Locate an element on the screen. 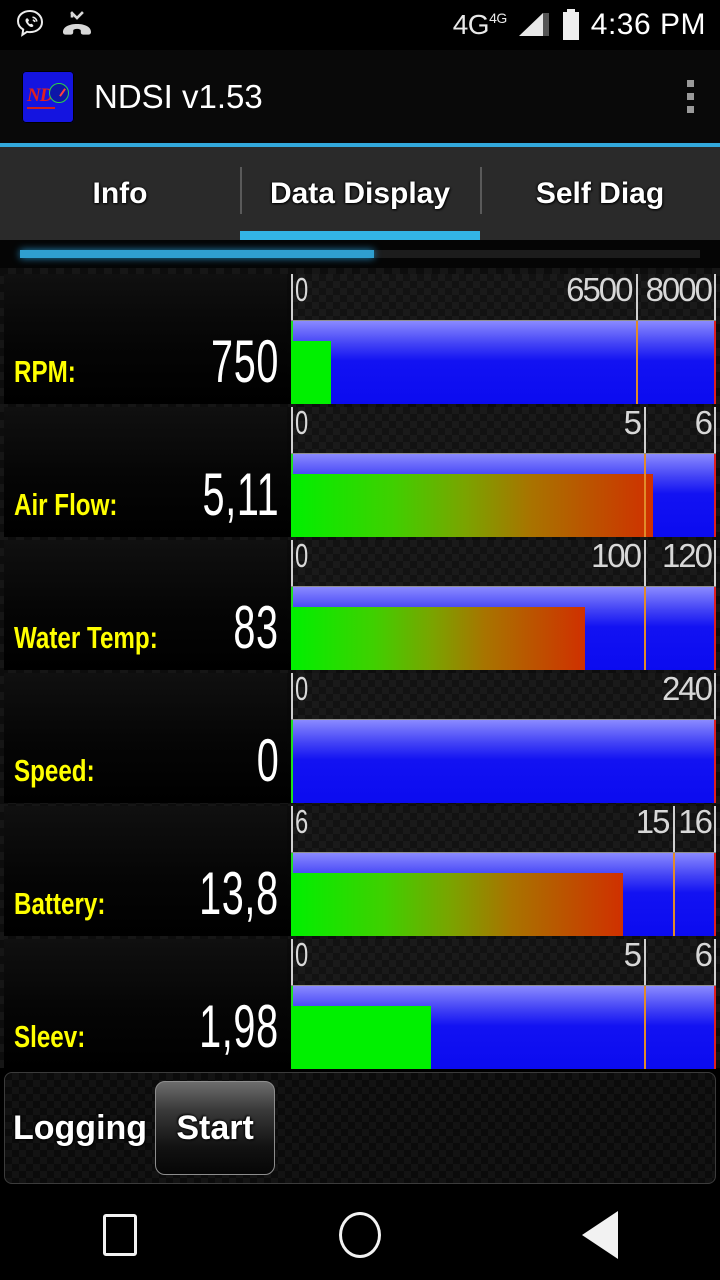  data-row: Battery: 13,8 6 15 16 is located at coordinates (360, 869).